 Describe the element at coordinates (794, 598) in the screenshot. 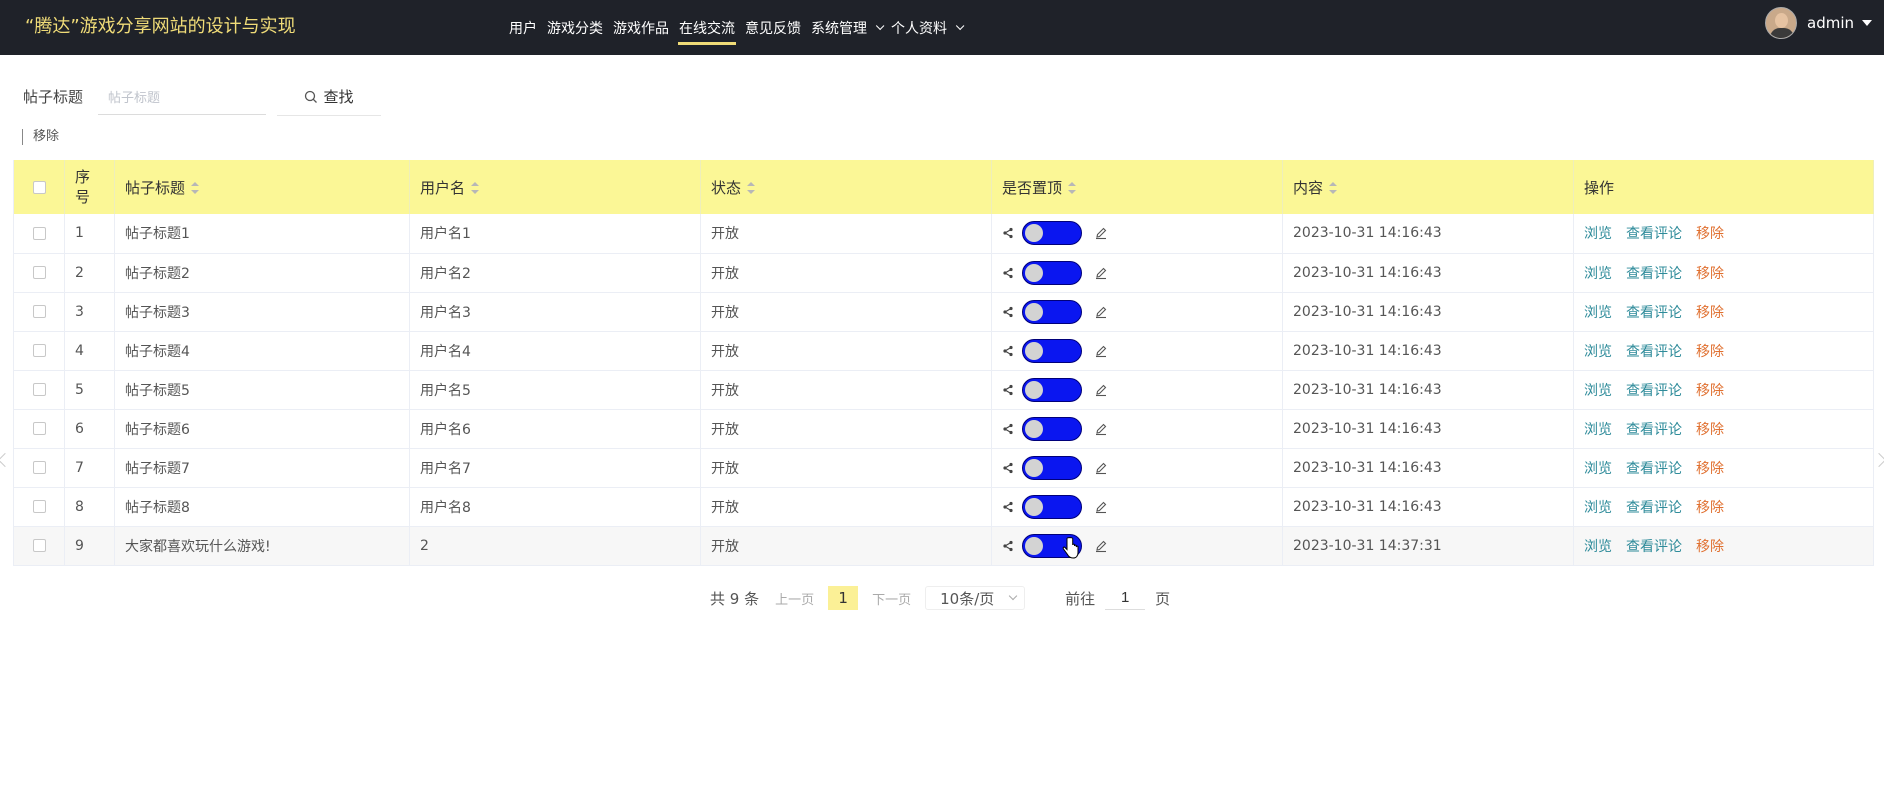

I see `prev-page-button: 上一页` at that location.